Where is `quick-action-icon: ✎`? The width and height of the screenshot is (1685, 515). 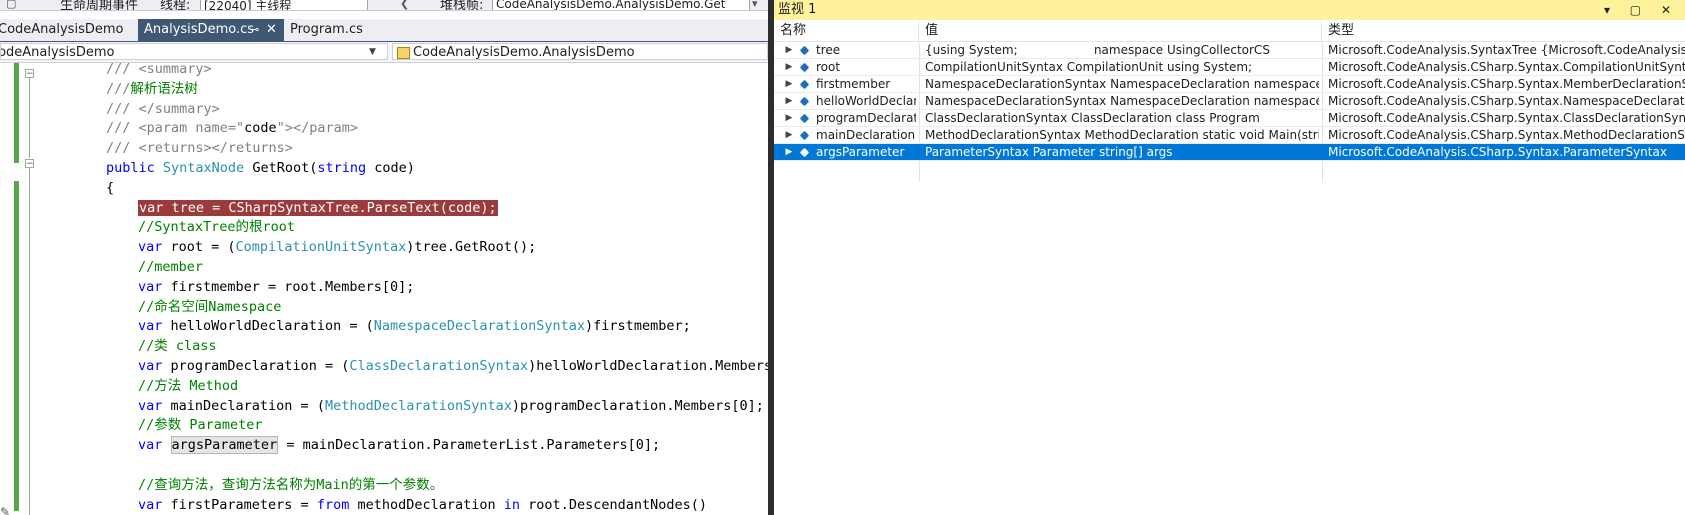 quick-action-icon: ✎ is located at coordinates (5, 510).